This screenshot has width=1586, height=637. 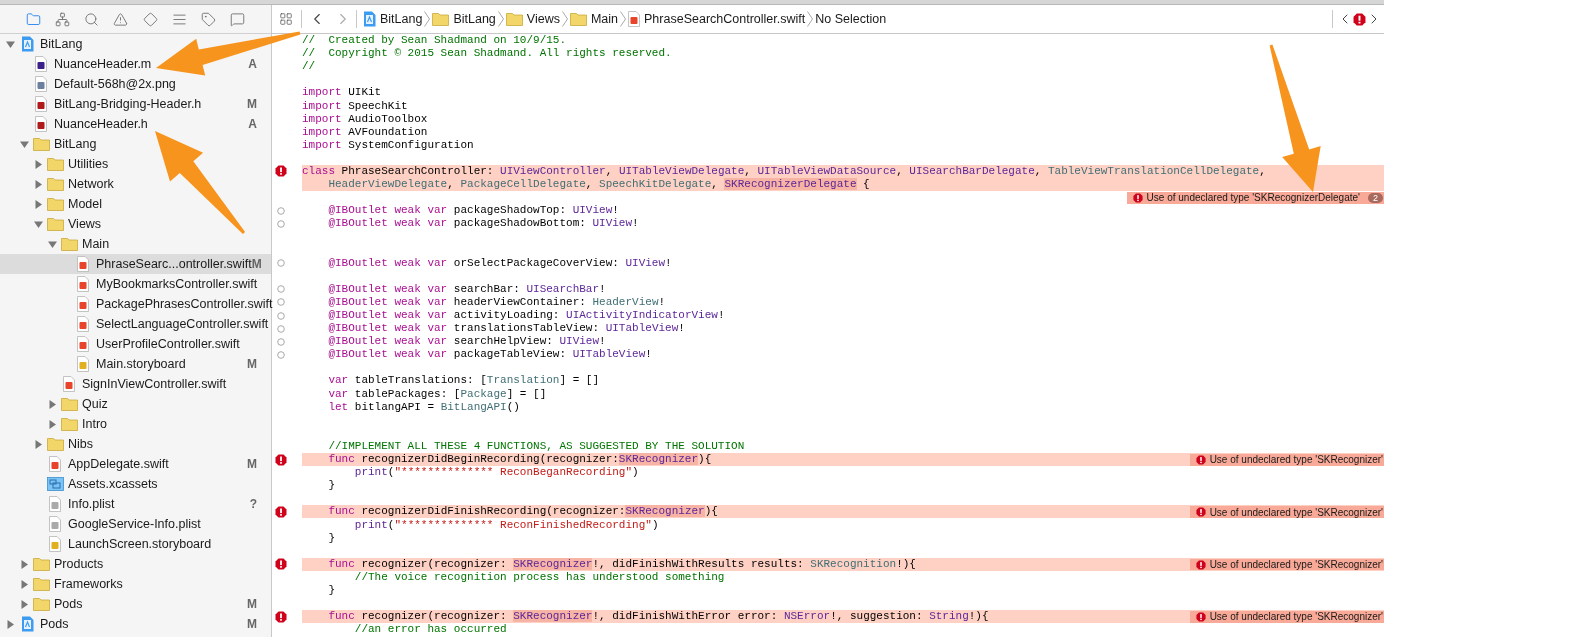 I want to click on navigator-row: Intro, so click(x=135, y=424).